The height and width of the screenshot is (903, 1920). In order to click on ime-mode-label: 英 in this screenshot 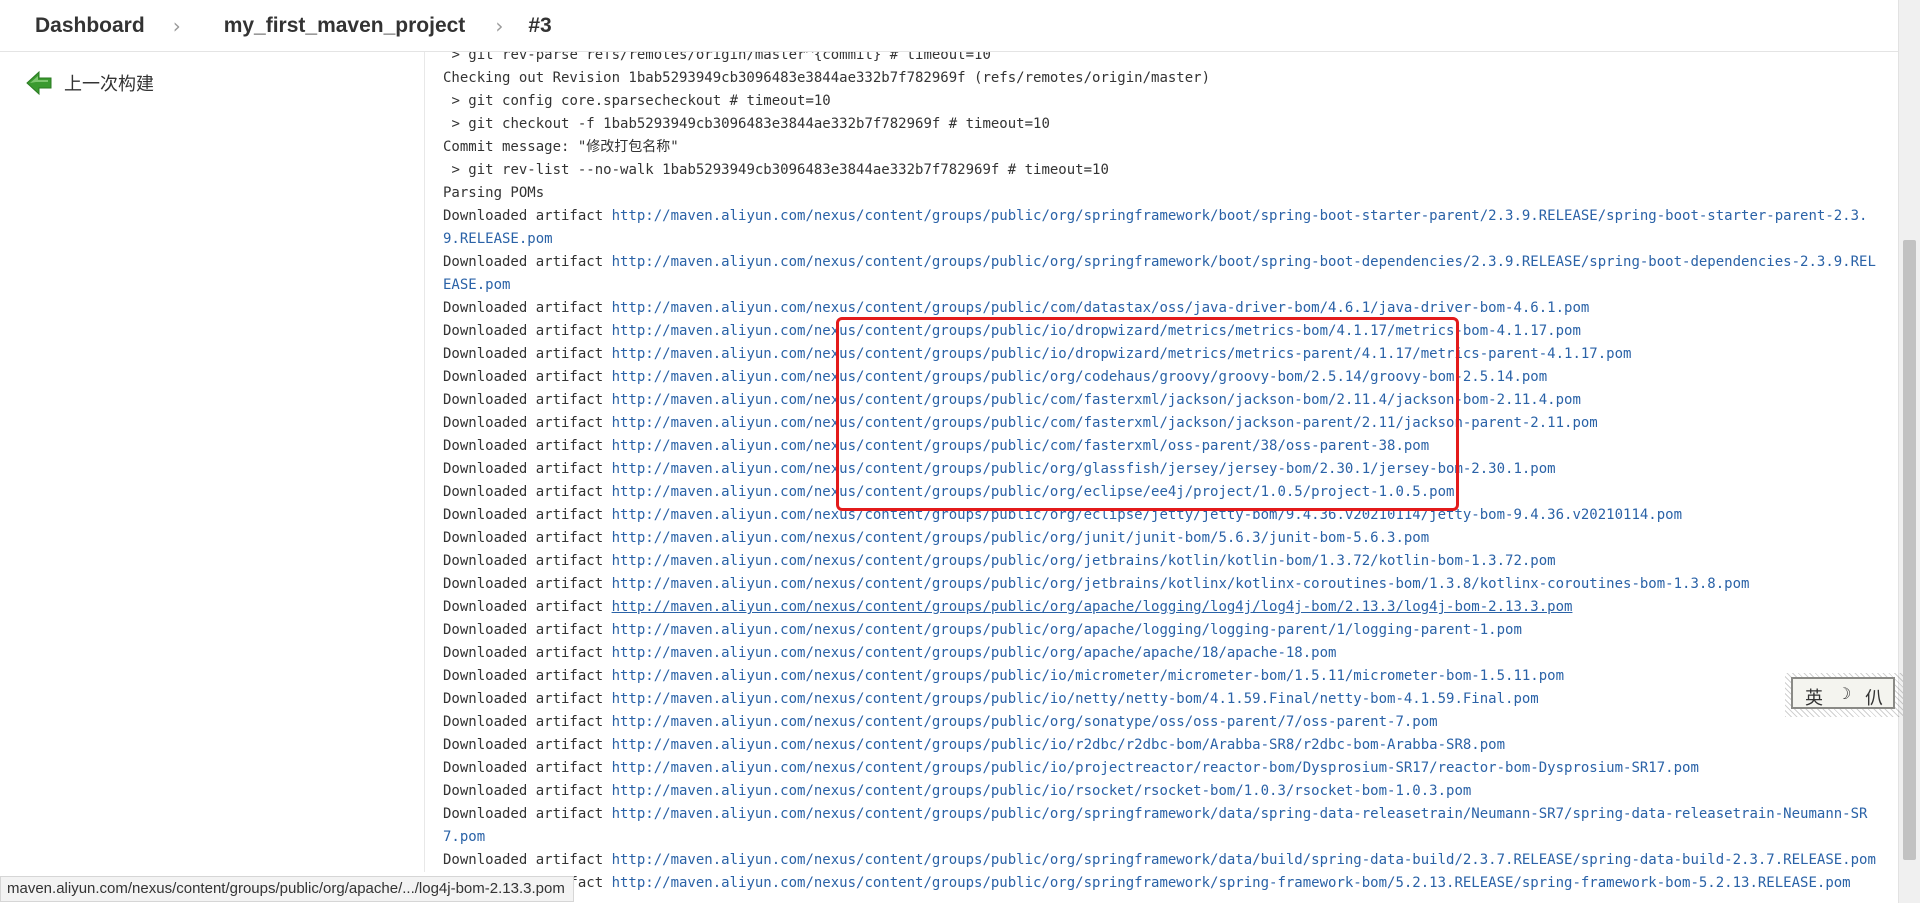, I will do `click(1814, 697)`.